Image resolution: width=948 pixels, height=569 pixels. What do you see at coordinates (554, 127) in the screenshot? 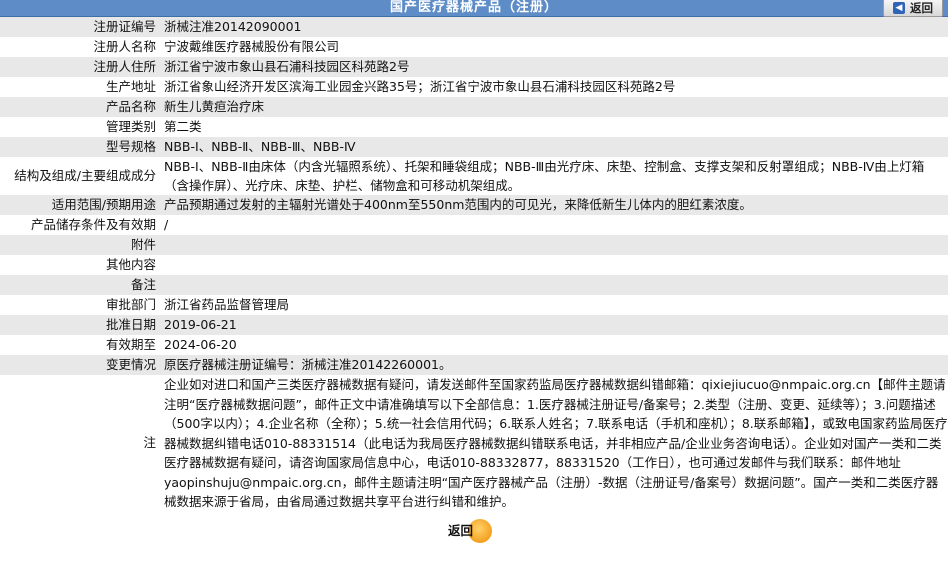
I see `field-value: 第二类` at bounding box center [554, 127].